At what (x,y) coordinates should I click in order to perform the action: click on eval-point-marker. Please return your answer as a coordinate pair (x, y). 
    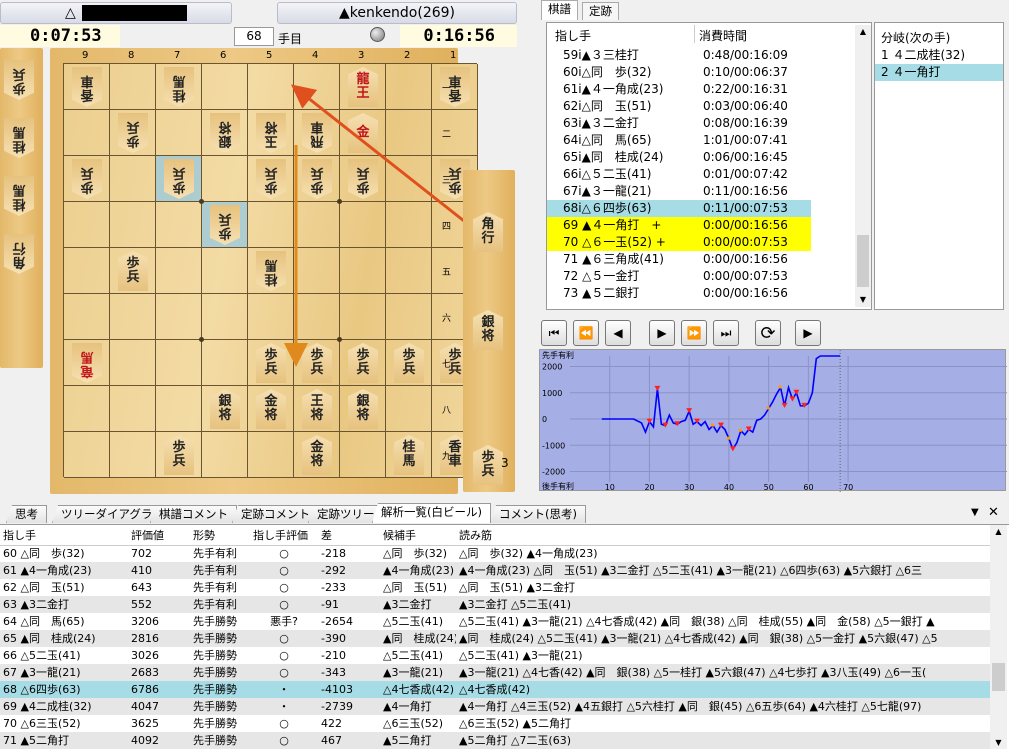
    Looking at the image, I should click on (649, 421).